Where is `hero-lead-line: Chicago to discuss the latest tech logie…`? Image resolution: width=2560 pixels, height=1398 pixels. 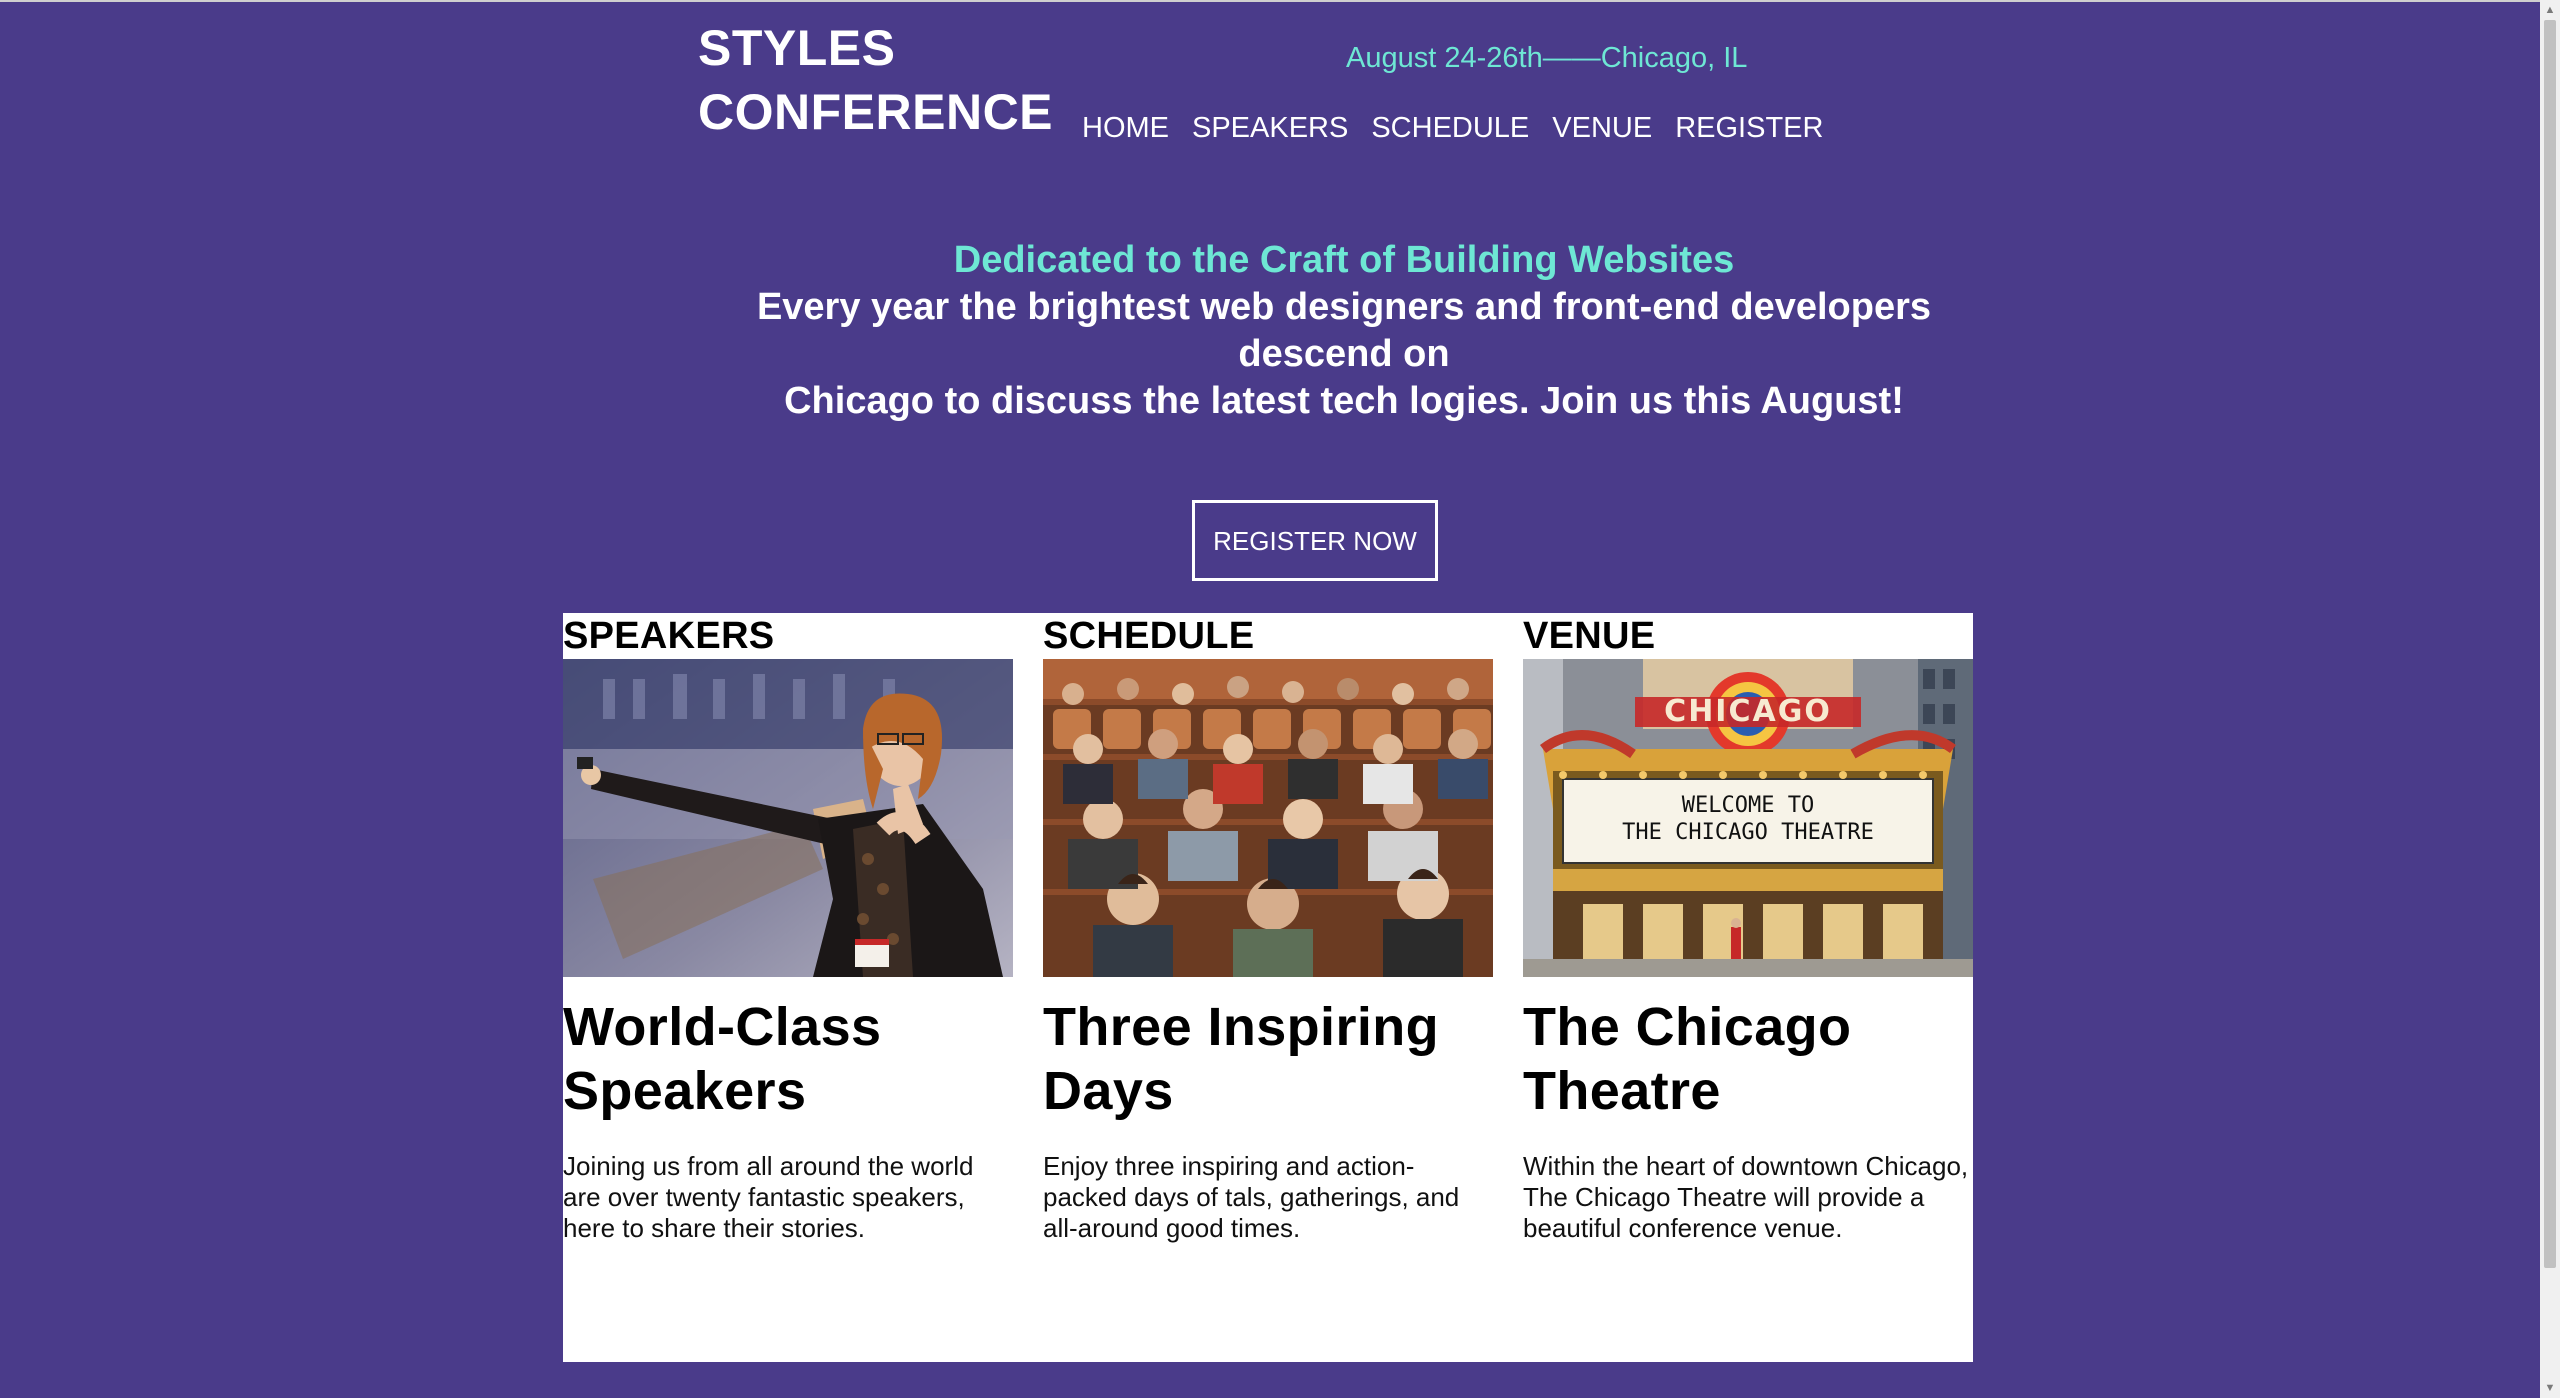
hero-lead-line: Chicago to discuss the latest tech logie… is located at coordinates (1344, 401).